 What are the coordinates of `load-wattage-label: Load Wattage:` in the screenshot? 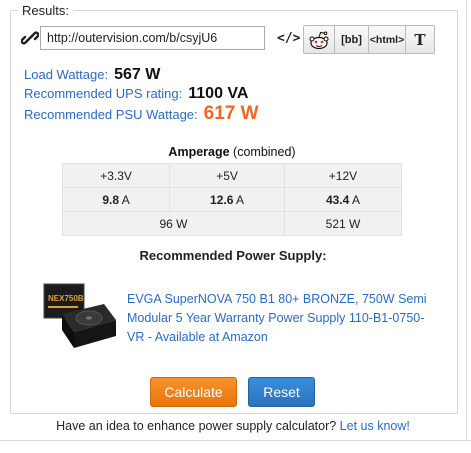 It's located at (66, 74).